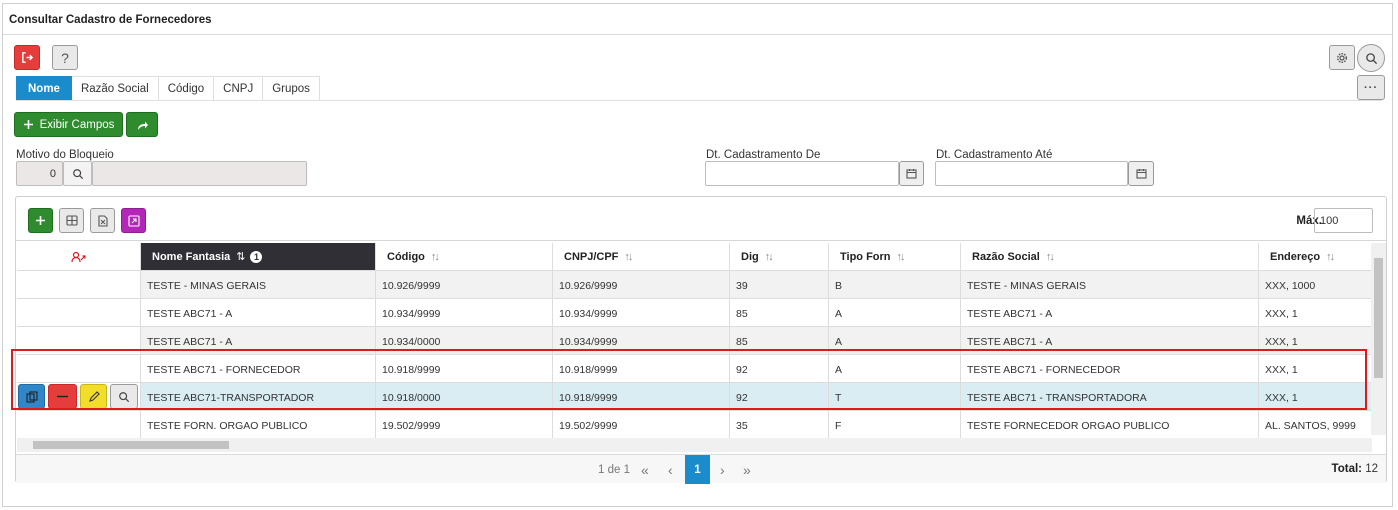  I want to click on sort-order-badge: 1, so click(256, 256).